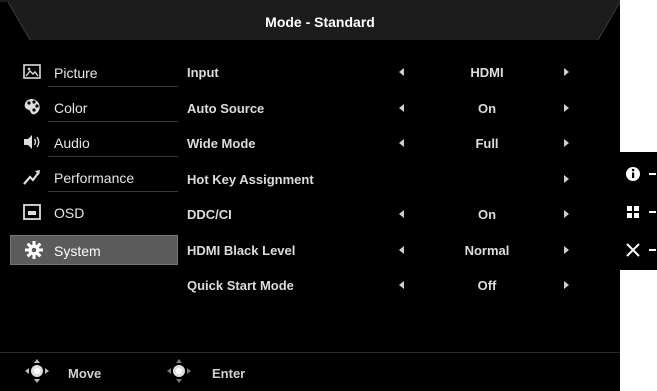 The height and width of the screenshot is (391, 657). Describe the element at coordinates (93, 110) in the screenshot. I see `sidebar-item-color: Color` at that location.